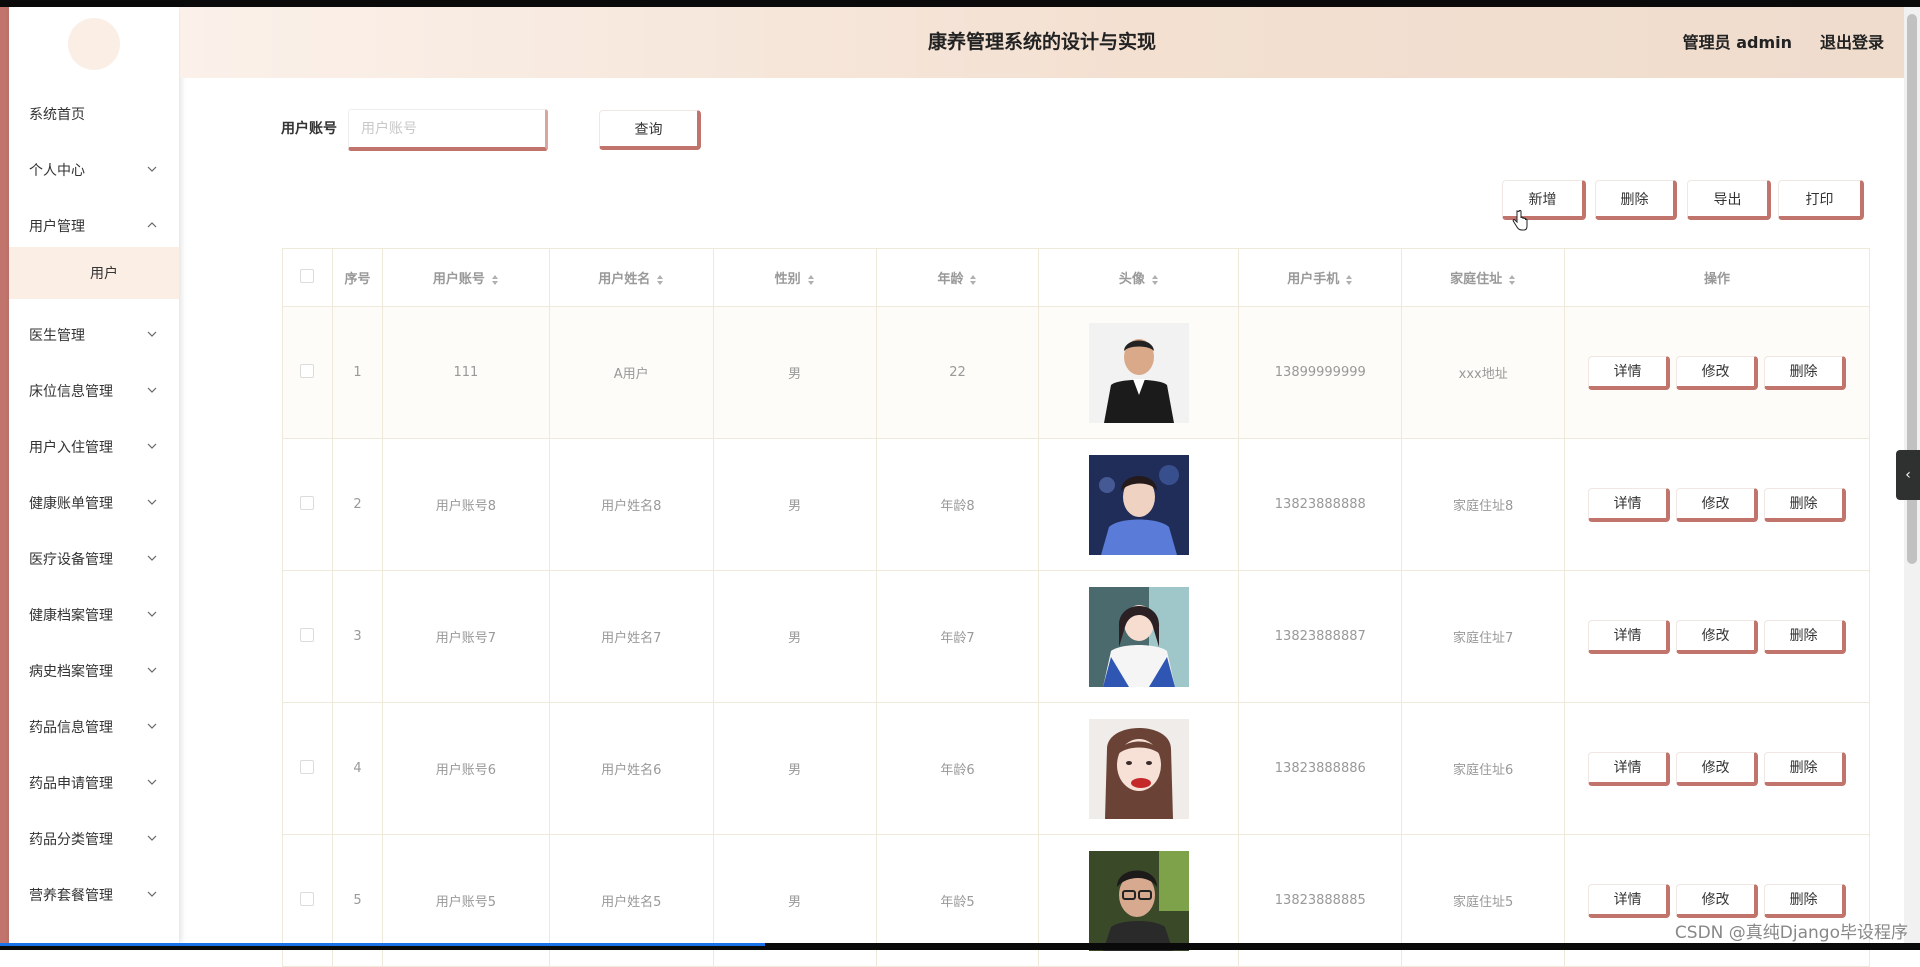 Image resolution: width=1920 pixels, height=967 pixels. I want to click on chevron-left-icon: ‹, so click(1908, 475).